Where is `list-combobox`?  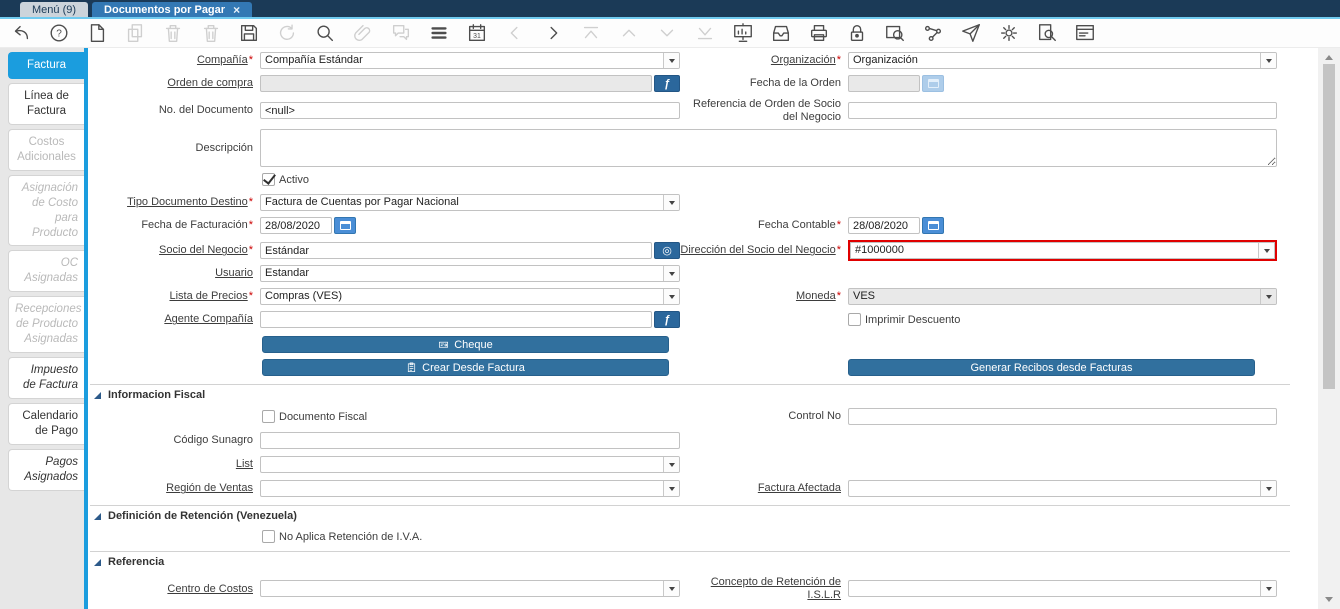
list-combobox is located at coordinates (470, 465).